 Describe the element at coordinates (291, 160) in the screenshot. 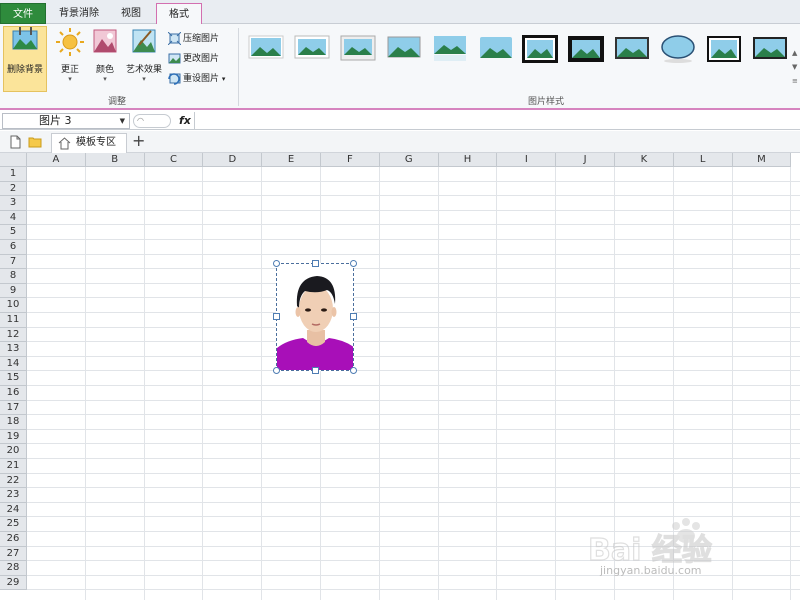

I see `column-header-e: E` at that location.